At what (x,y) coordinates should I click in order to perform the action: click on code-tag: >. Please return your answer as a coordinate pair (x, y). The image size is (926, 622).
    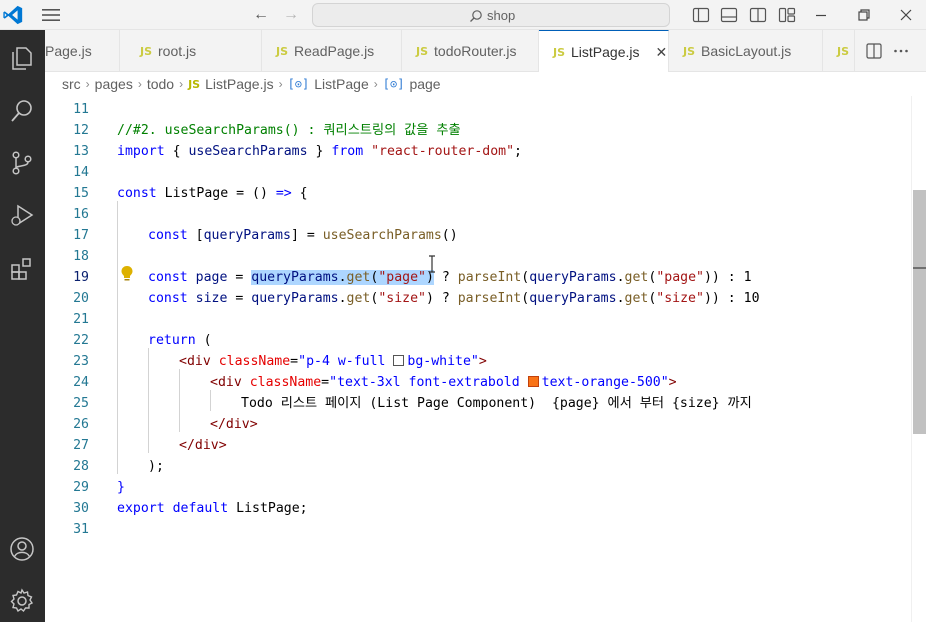
    Looking at the image, I should click on (672, 382).